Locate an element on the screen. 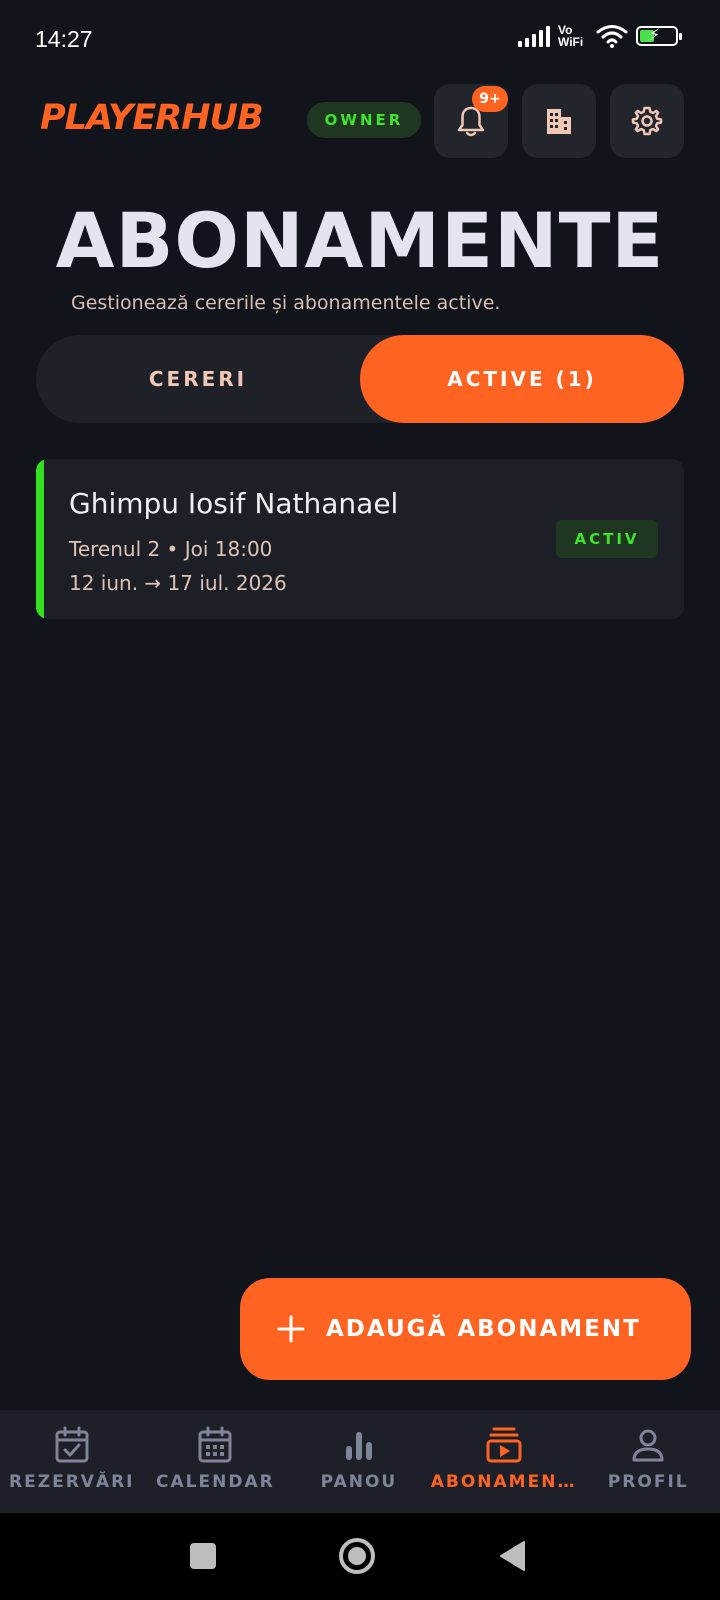  calendar-grid-icon is located at coordinates (215, 1444).